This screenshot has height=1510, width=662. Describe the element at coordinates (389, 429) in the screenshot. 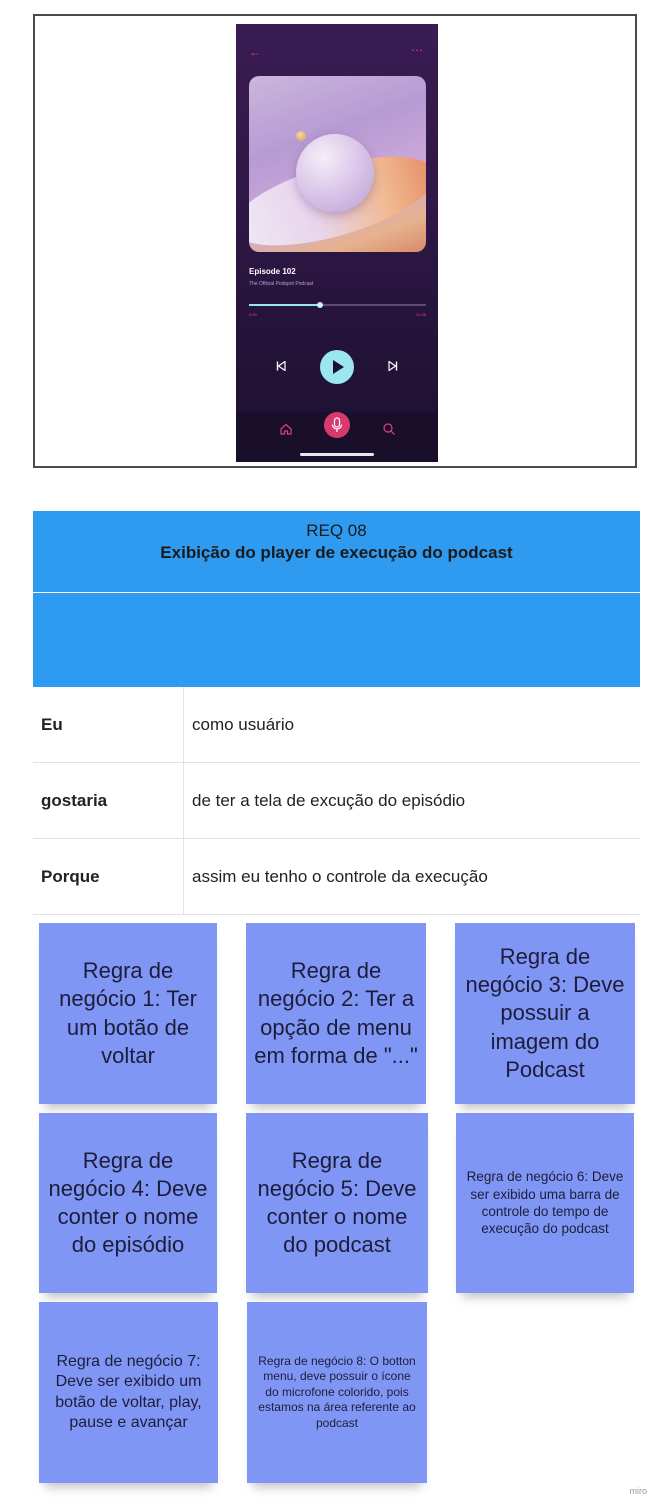

I see `search-icon` at that location.